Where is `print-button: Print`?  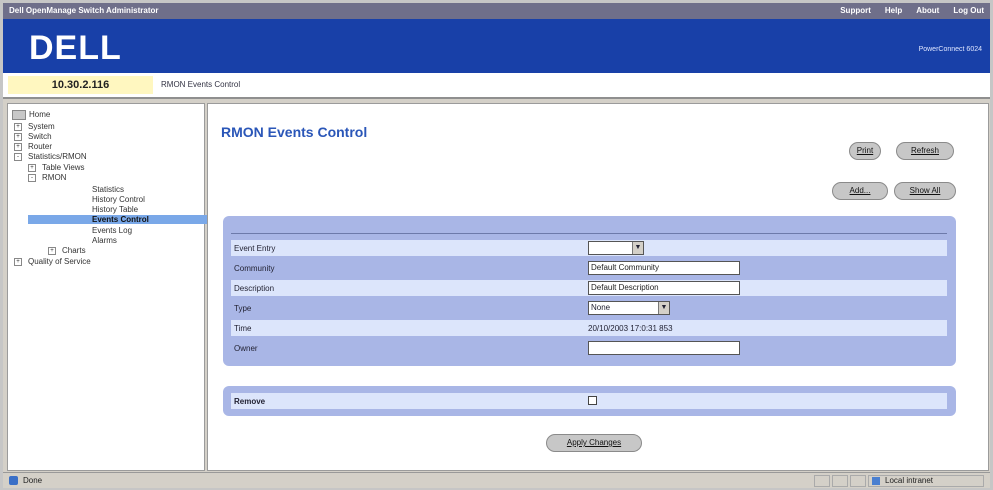 print-button: Print is located at coordinates (865, 151).